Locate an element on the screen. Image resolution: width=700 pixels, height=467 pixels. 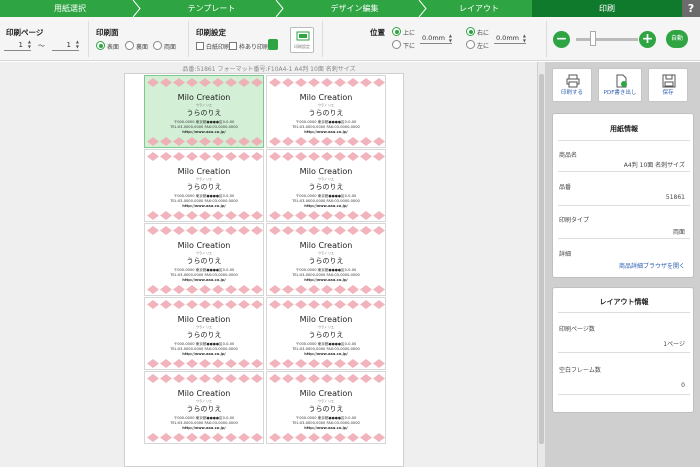
save-button: 保存 is located at coordinates (668, 85).